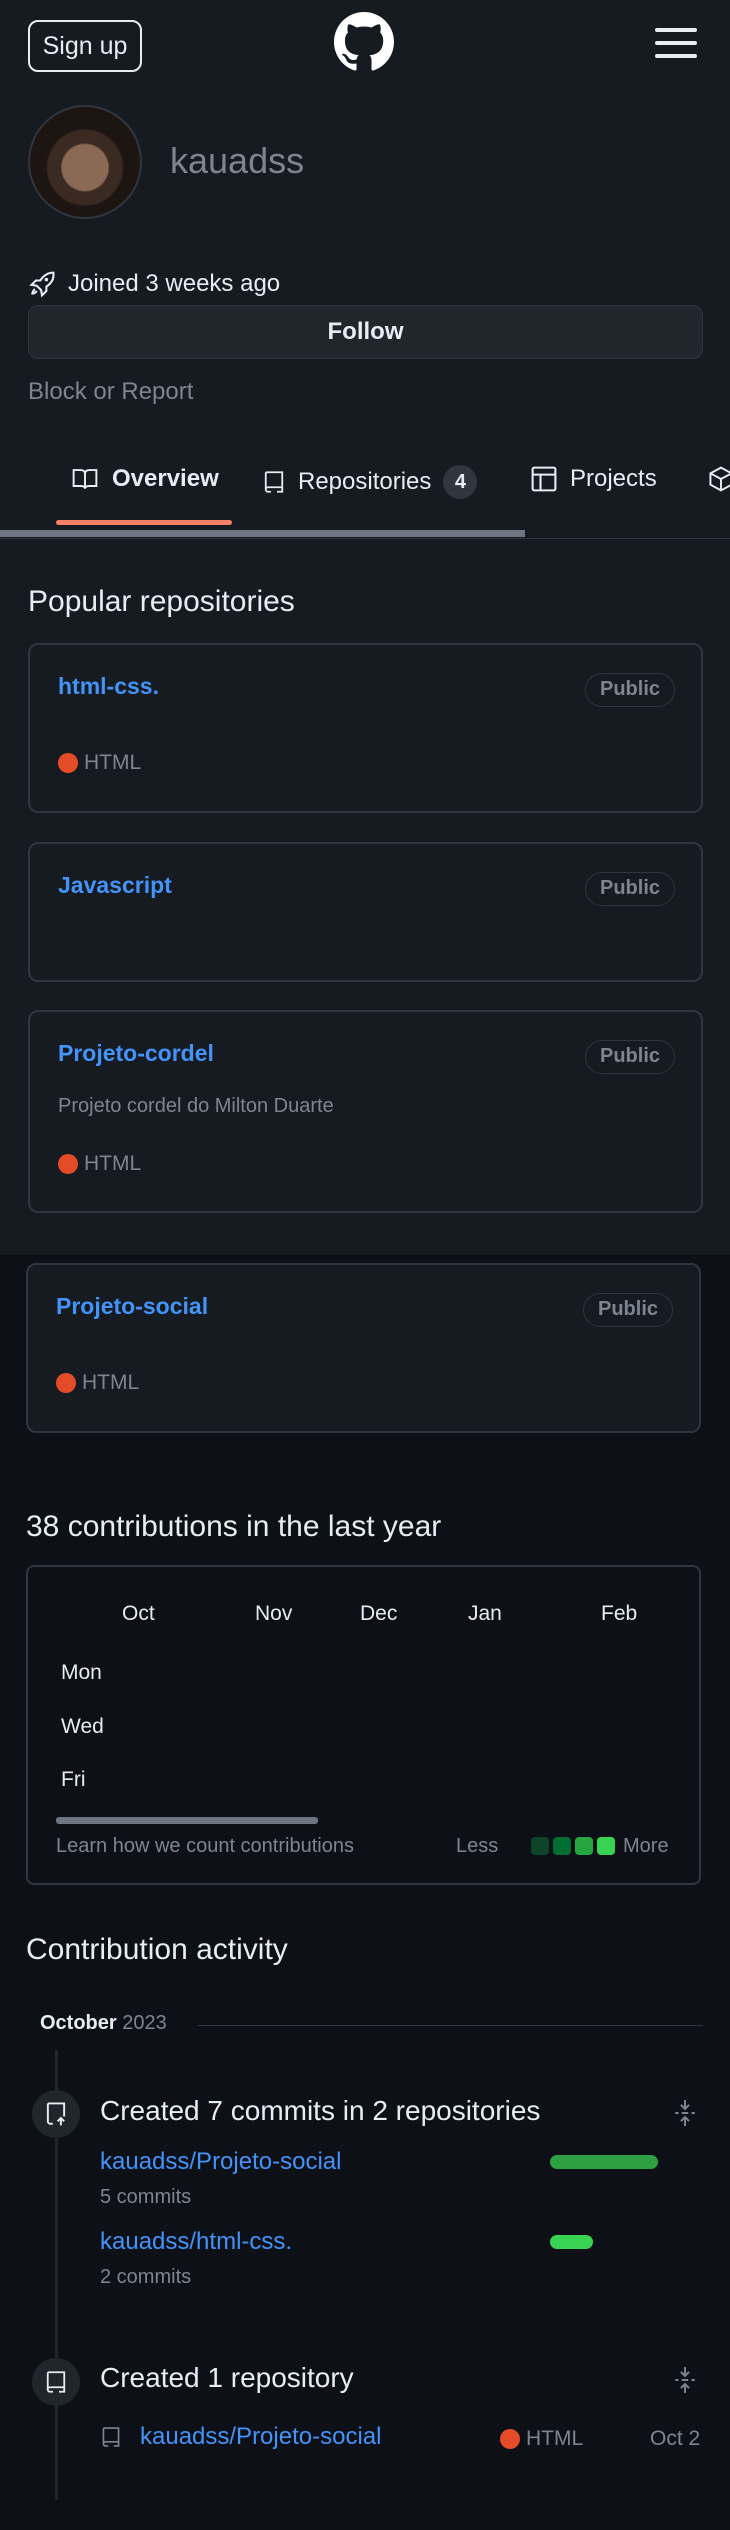 The height and width of the screenshot is (2530, 730). Describe the element at coordinates (646, 1846) in the screenshot. I see `legend-more-label: More` at that location.